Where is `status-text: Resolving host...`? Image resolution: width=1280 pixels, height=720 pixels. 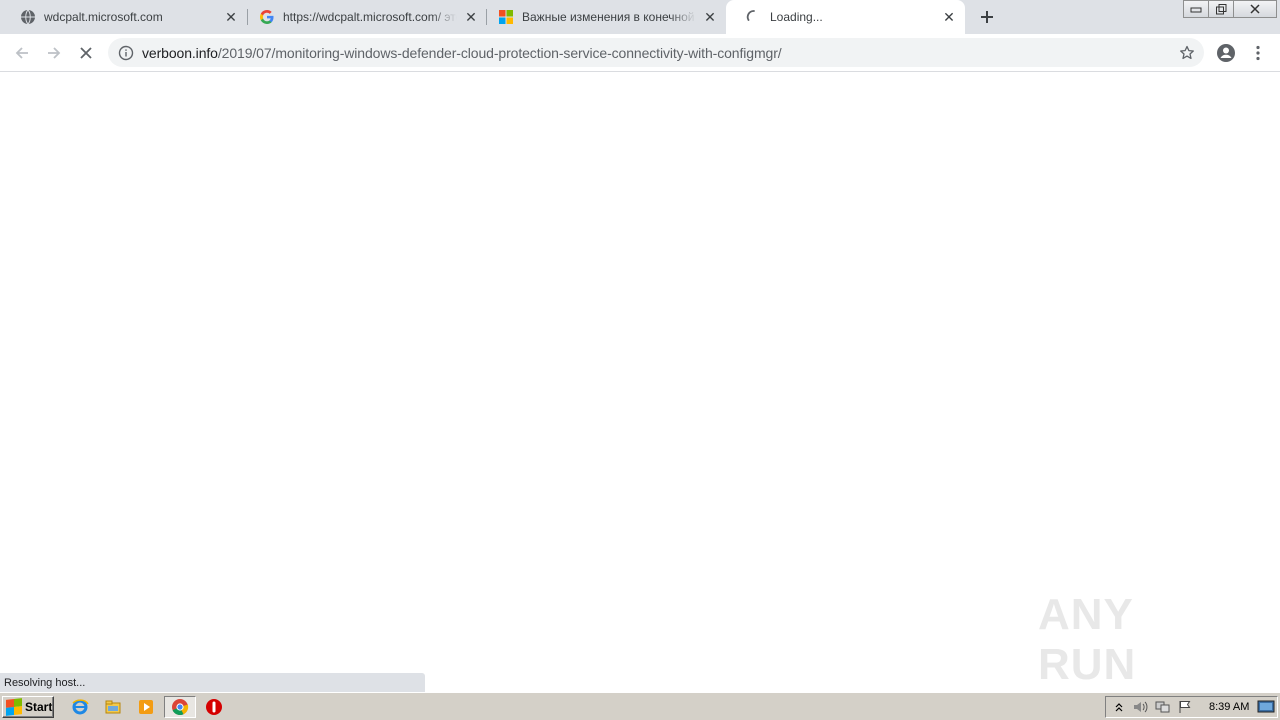
status-text: Resolving host... is located at coordinates (45, 682).